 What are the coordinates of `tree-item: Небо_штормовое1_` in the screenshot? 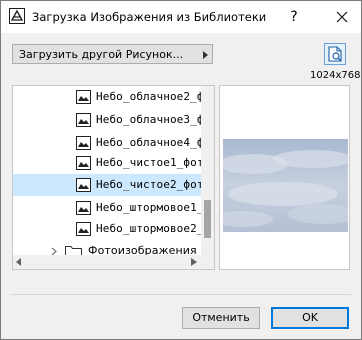 It's located at (108, 208).